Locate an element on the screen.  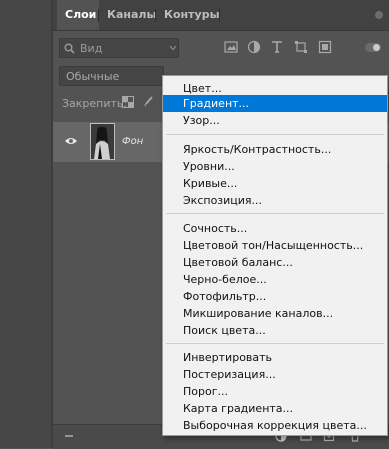
chevron-down-icon is located at coordinates (173, 48).